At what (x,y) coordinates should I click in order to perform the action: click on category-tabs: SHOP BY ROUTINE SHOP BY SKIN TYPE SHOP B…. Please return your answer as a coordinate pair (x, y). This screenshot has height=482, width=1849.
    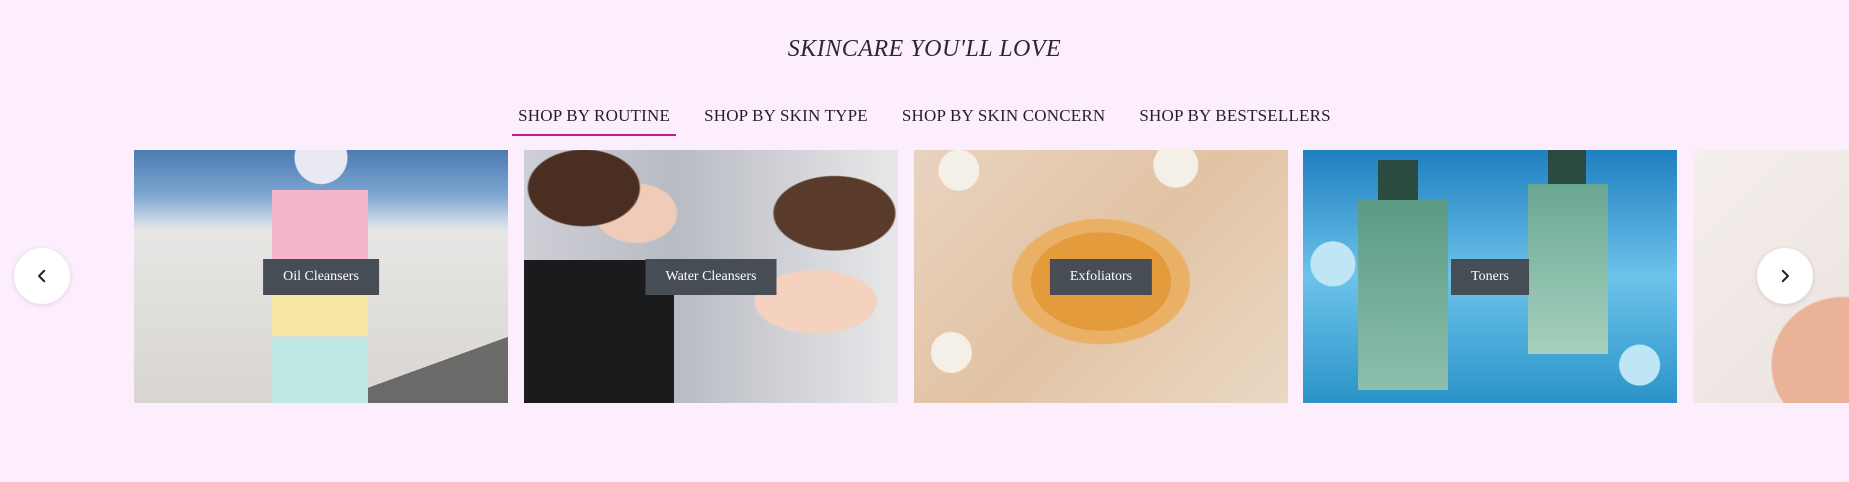
    Looking at the image, I should click on (924, 120).